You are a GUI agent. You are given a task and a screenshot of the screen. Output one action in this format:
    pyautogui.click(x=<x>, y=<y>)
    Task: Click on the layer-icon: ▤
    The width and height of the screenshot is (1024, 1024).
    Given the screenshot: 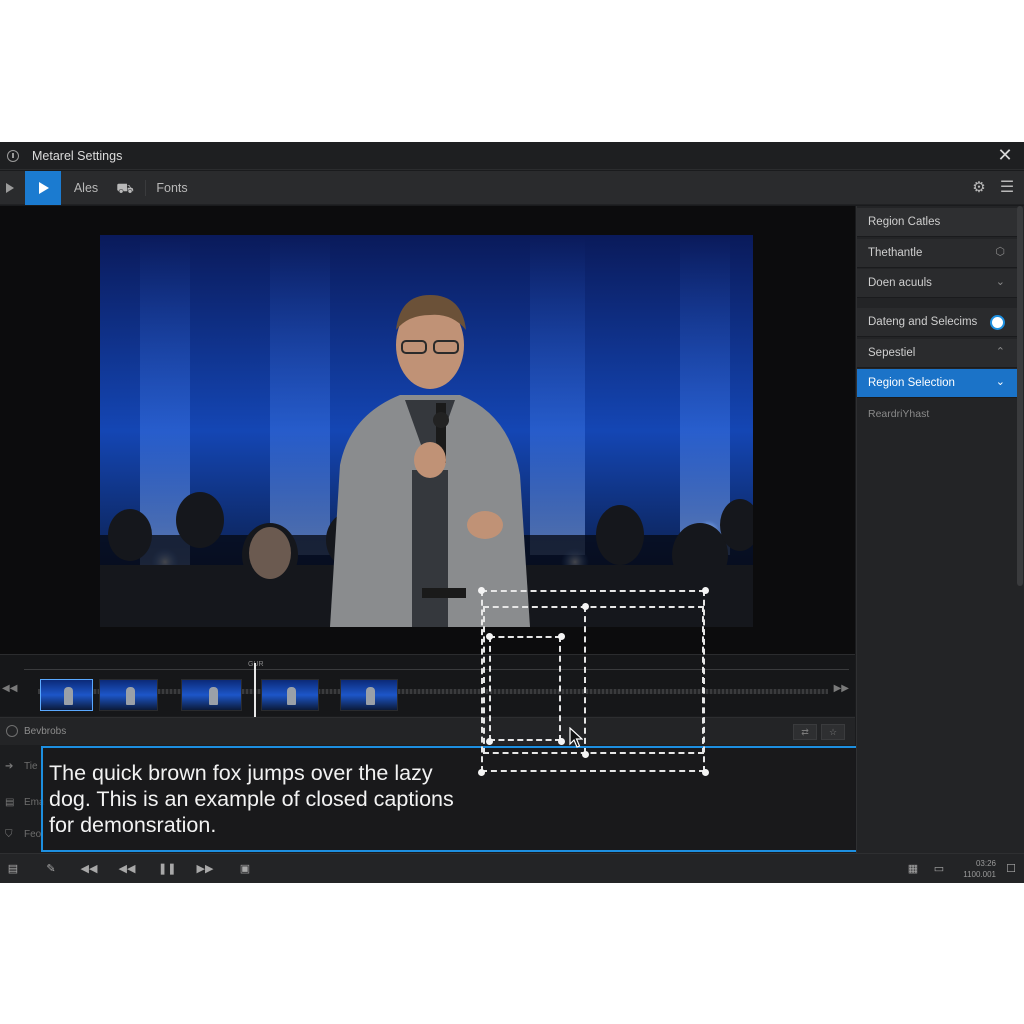 What is the action you would take?
    pyautogui.click(x=10, y=802)
    